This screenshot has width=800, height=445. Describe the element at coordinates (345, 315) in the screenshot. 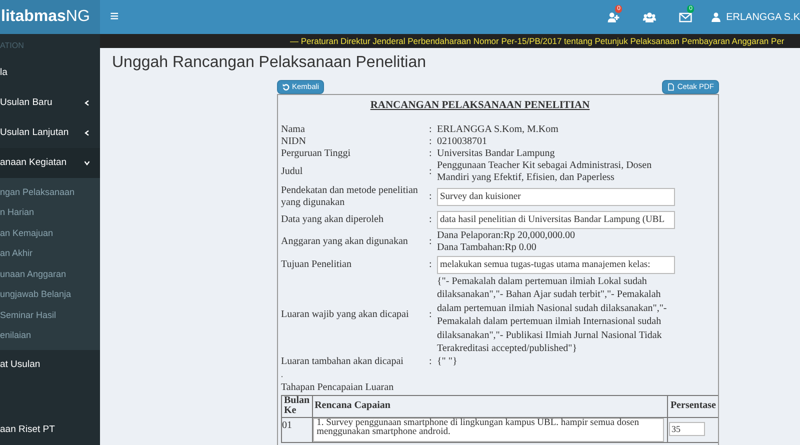

I see `field-label: Luaran wajib yang akan dicapai` at that location.